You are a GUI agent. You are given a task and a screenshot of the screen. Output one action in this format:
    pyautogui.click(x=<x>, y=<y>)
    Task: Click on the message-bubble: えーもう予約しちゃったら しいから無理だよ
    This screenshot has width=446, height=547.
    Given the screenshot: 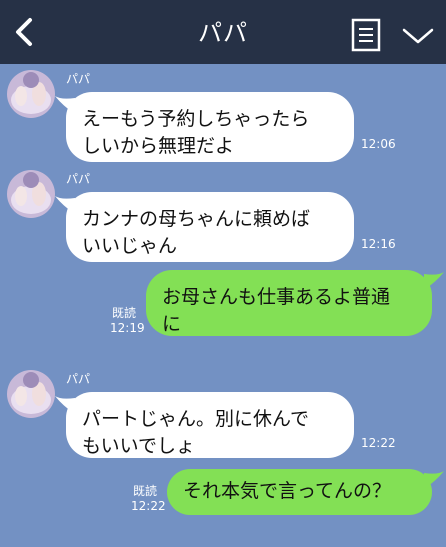 What is the action you would take?
    pyautogui.click(x=210, y=127)
    